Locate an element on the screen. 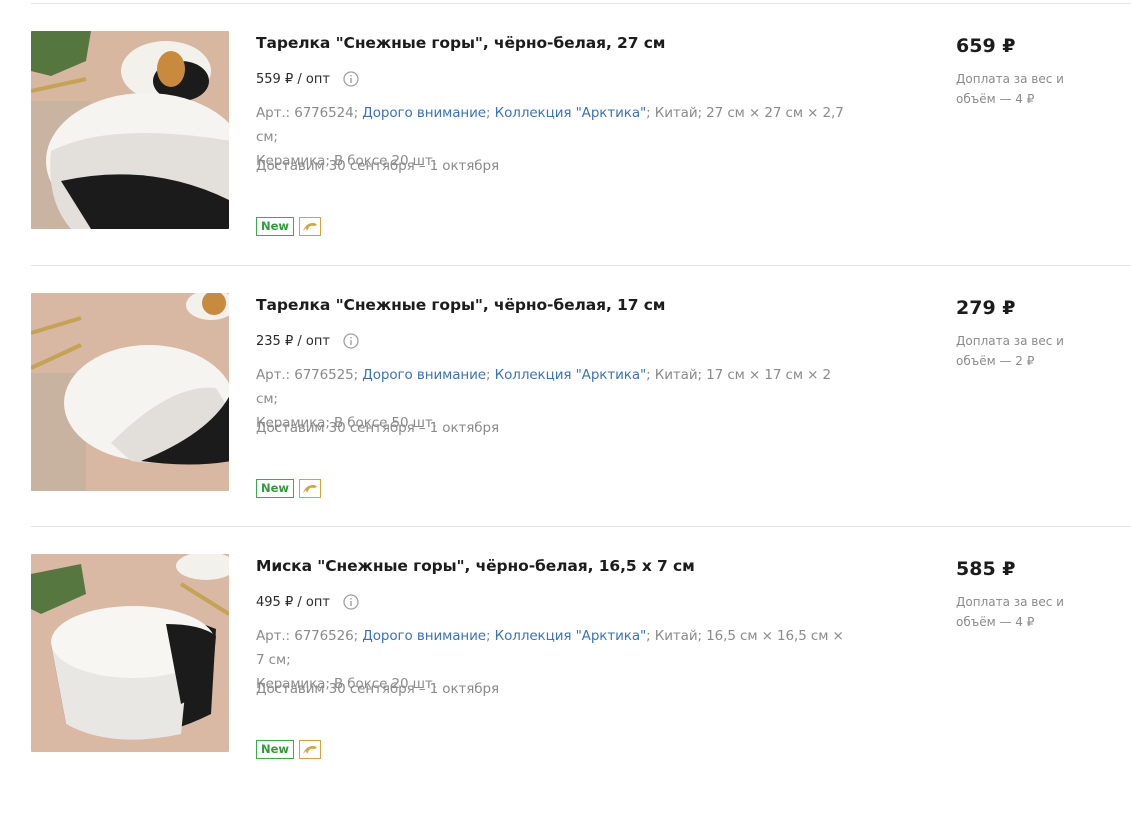 The width and height of the screenshot is (1131, 816). top-divider is located at coordinates (581, 3).